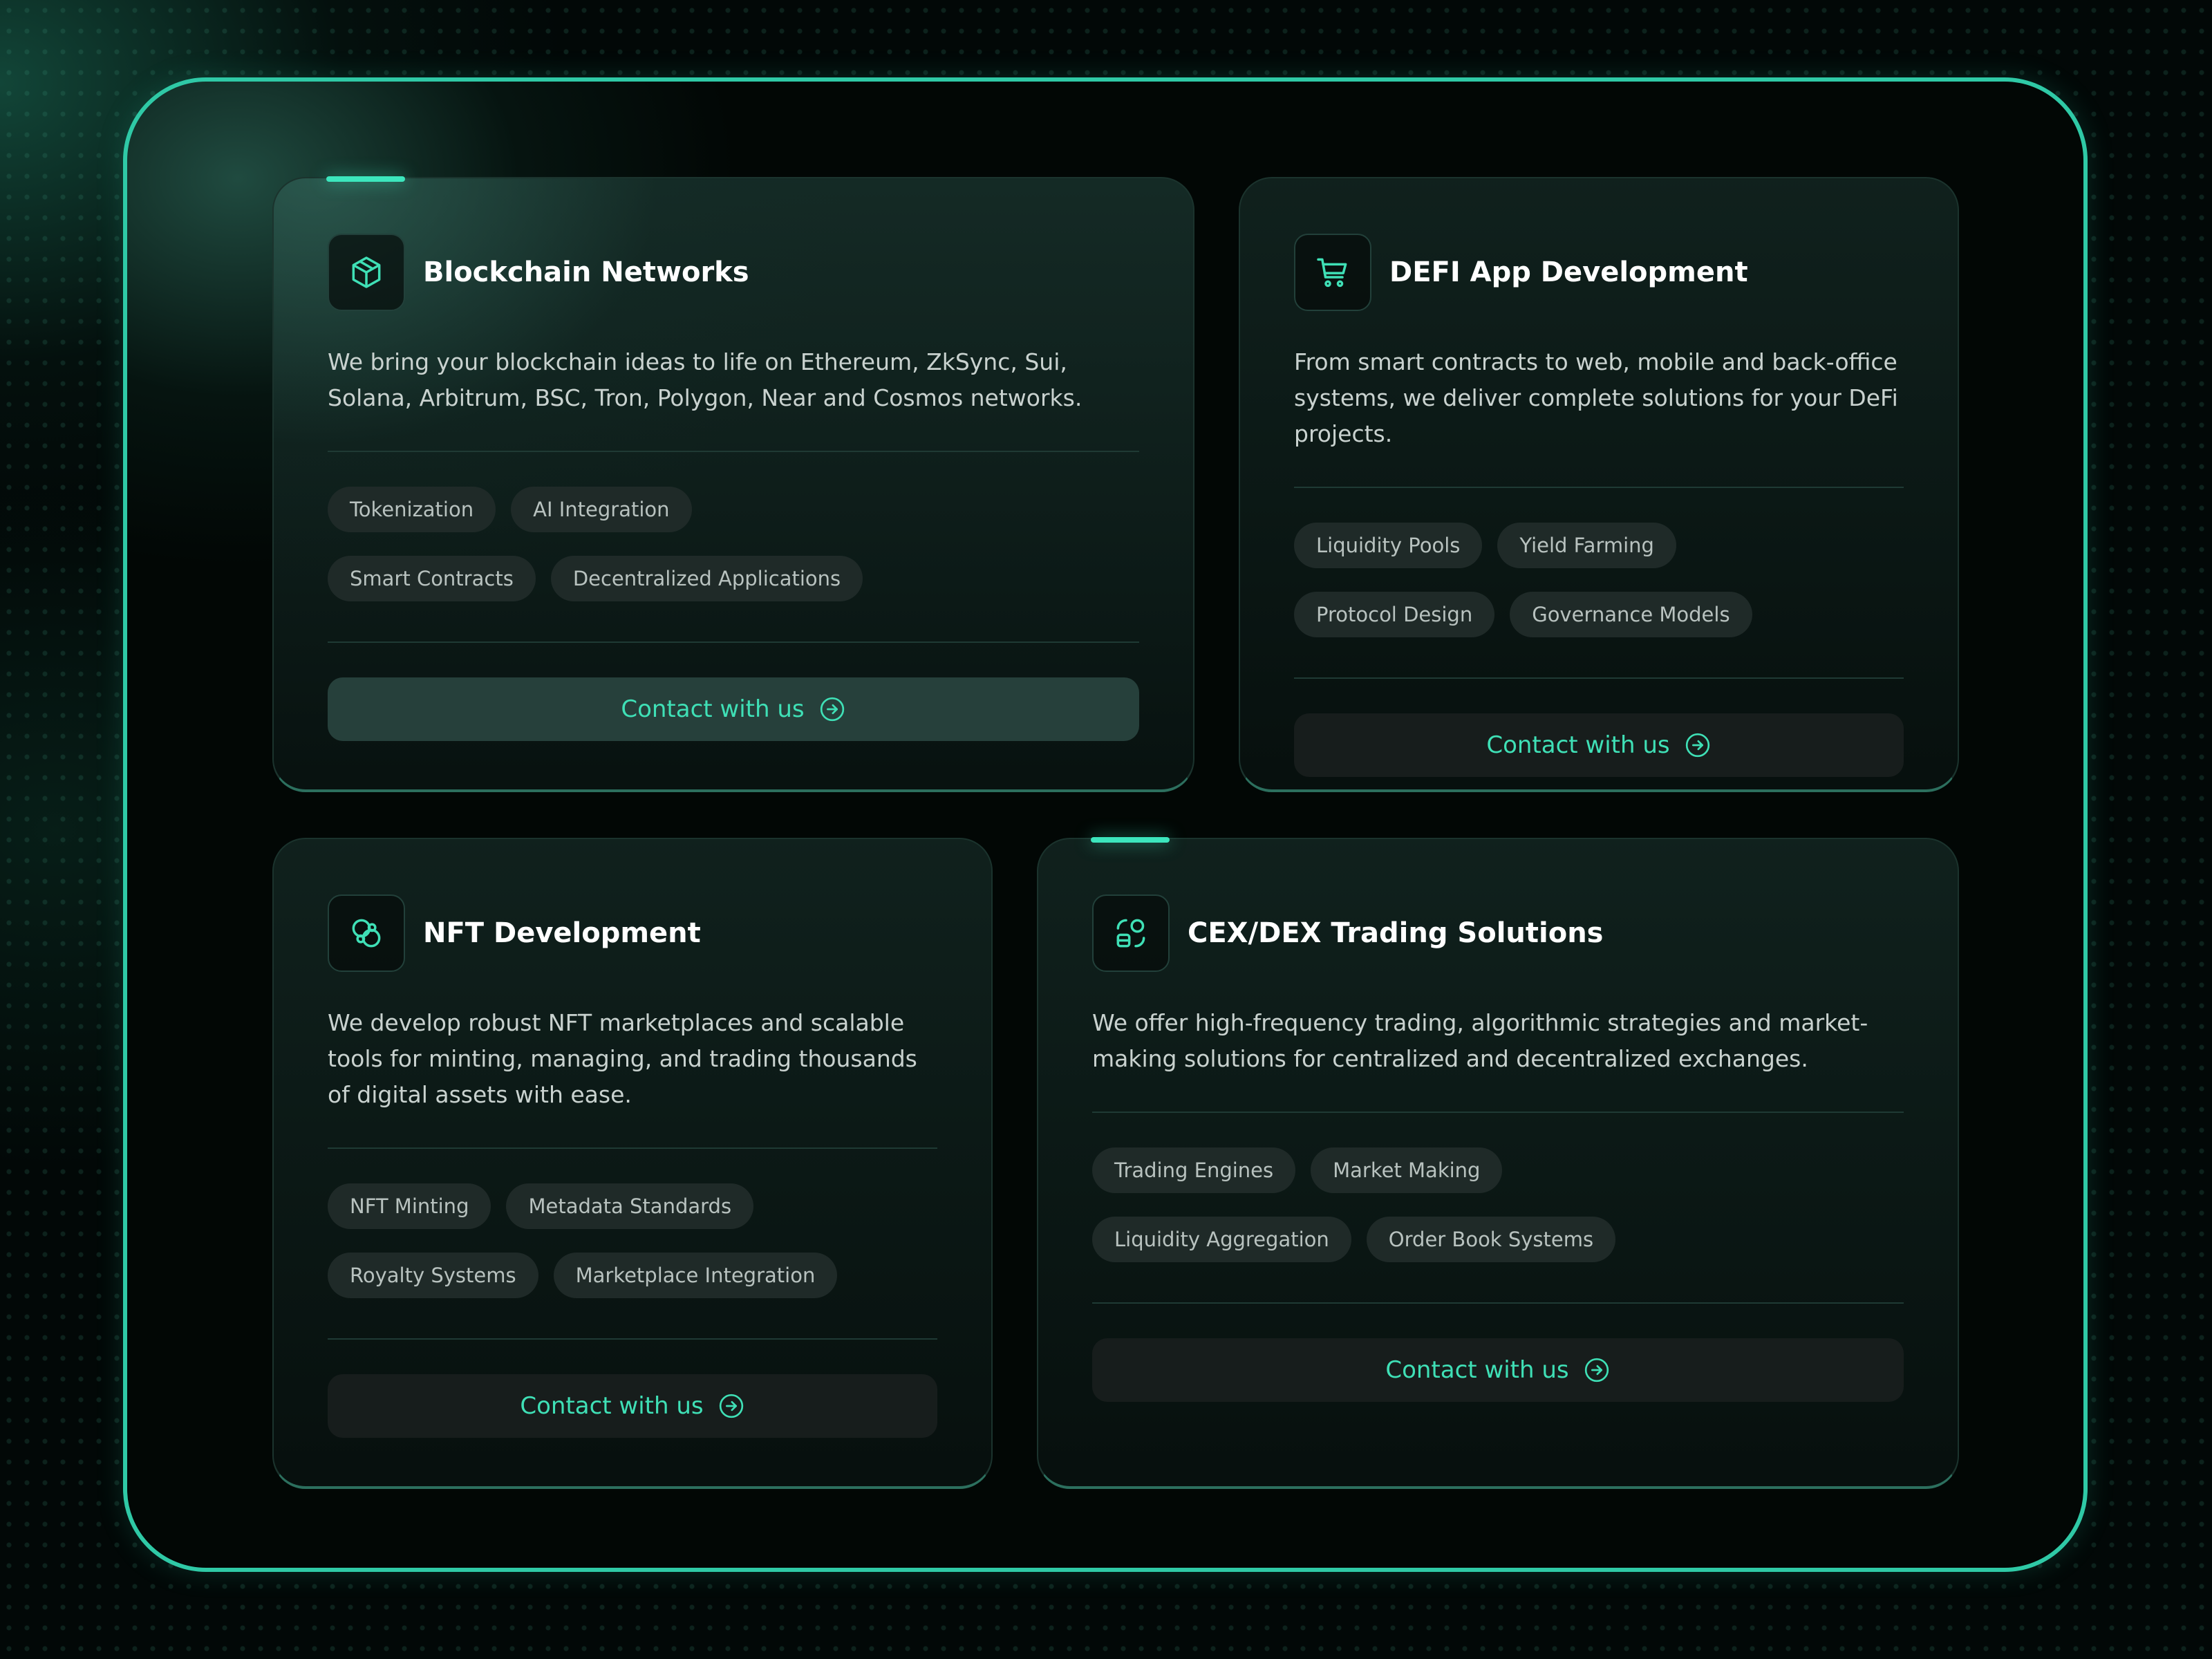 This screenshot has width=2212, height=1659. Describe the element at coordinates (409, 1206) in the screenshot. I see `tag: NFT Minting` at that location.